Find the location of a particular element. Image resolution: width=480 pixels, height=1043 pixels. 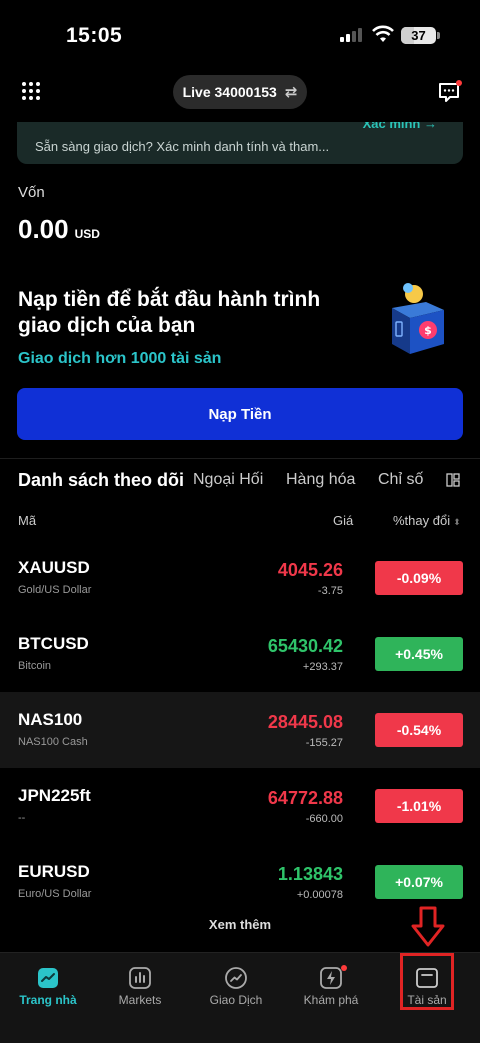

row-change: -3.75 is located at coordinates (330, 591).